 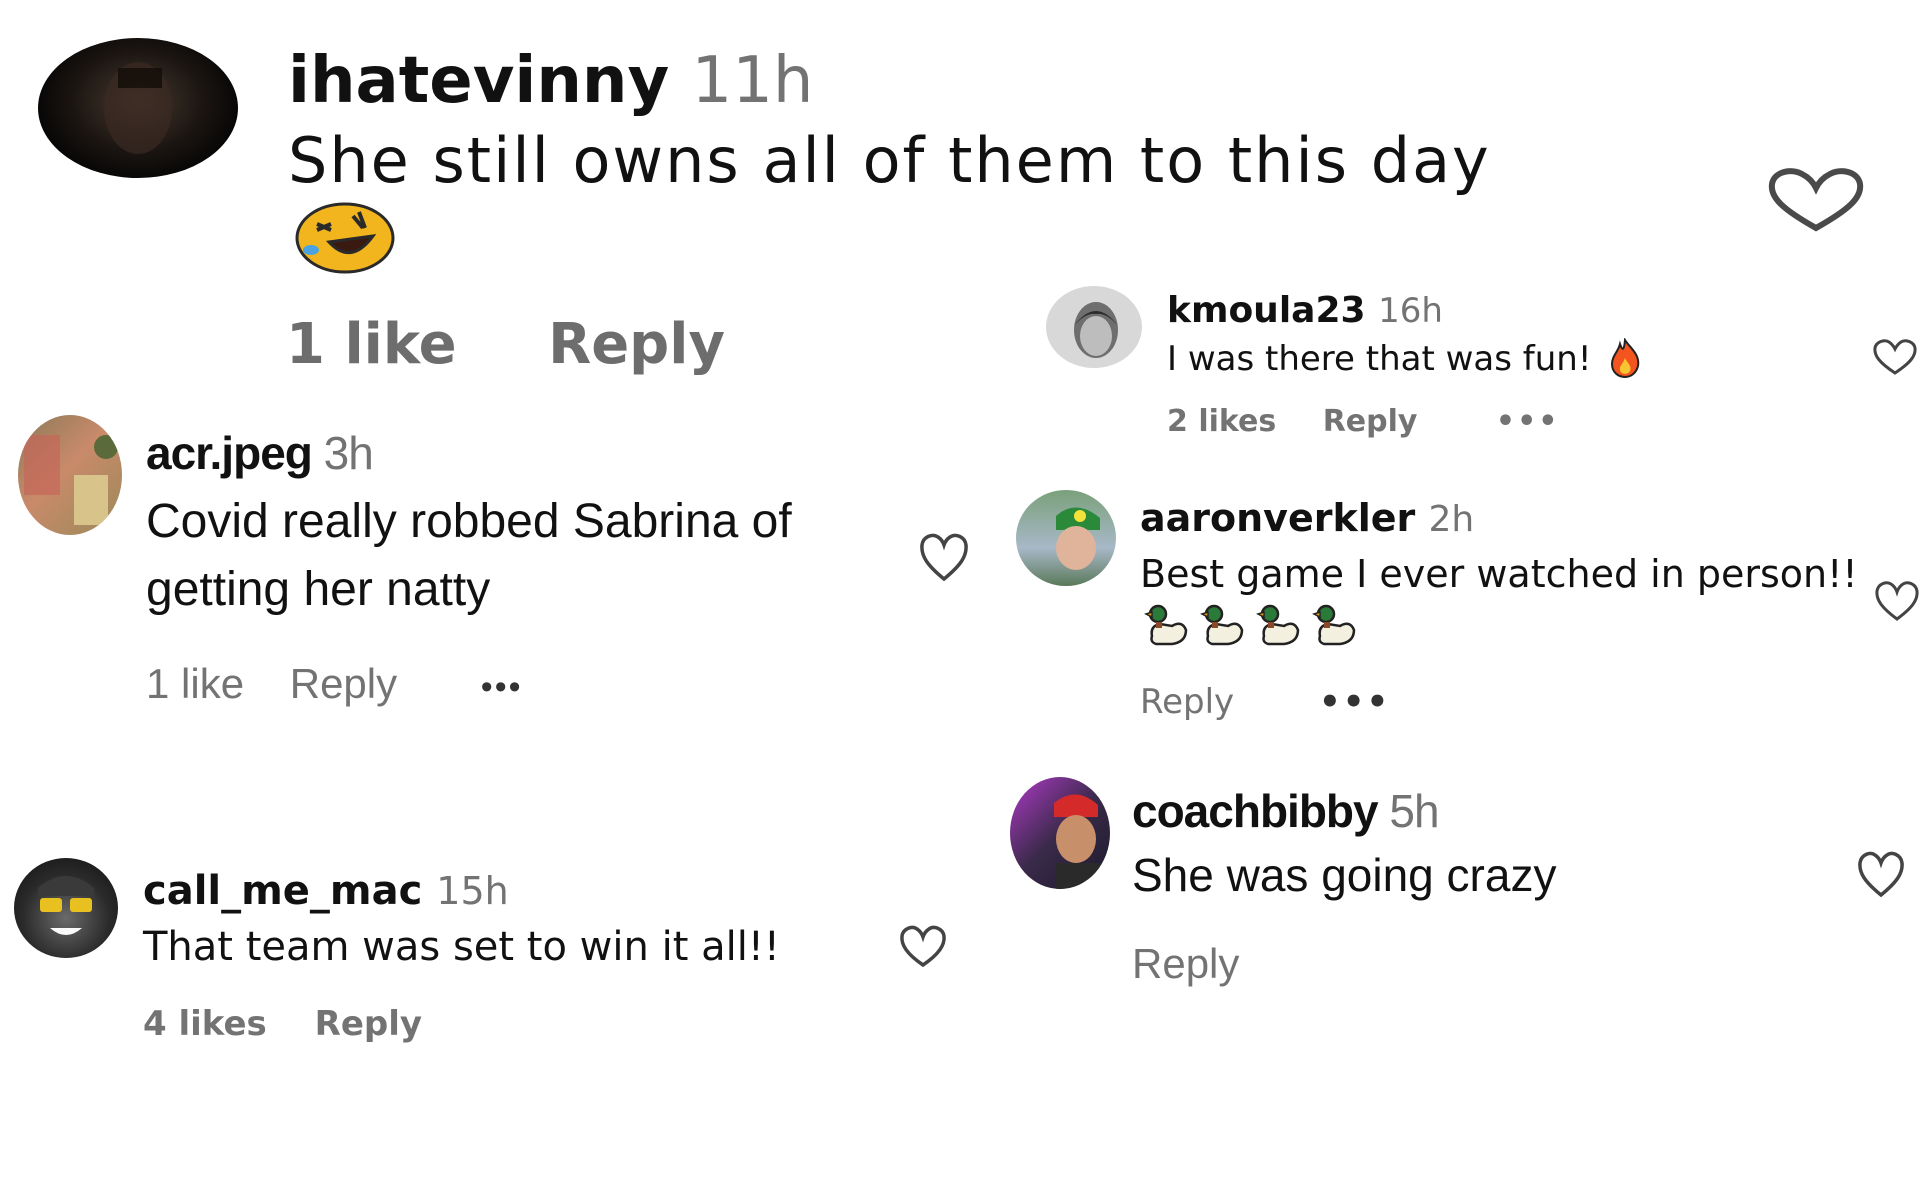 What do you see at coordinates (260, 453) in the screenshot?
I see `username: acr.jpeg 3h` at bounding box center [260, 453].